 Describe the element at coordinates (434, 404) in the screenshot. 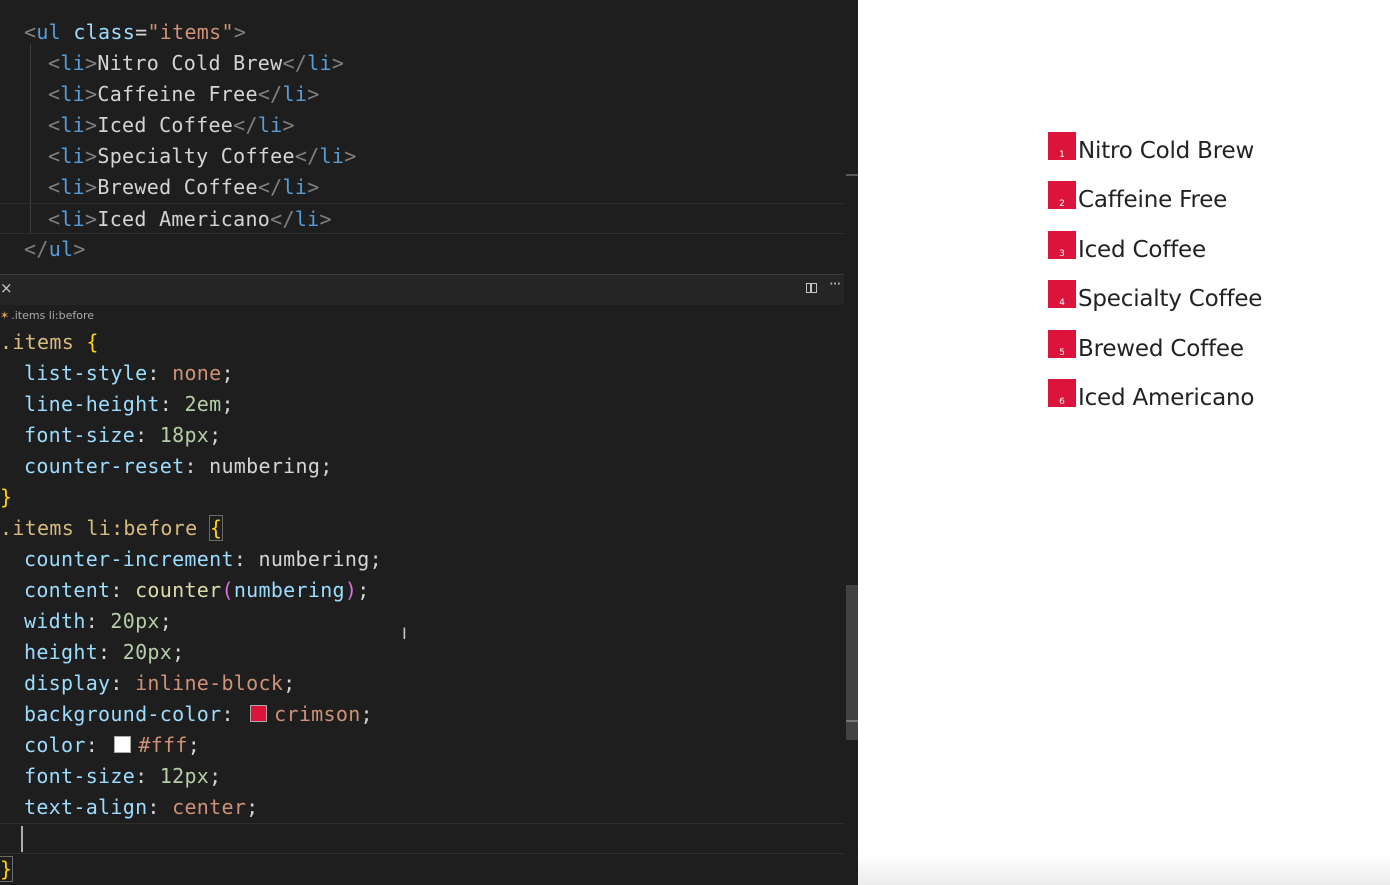

I see `code-line: line-height: 2em;` at that location.